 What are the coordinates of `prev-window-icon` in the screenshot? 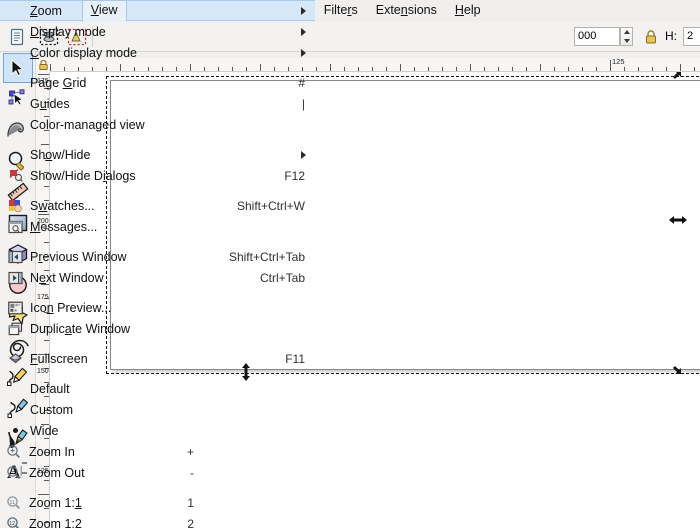 It's located at (15, 257).